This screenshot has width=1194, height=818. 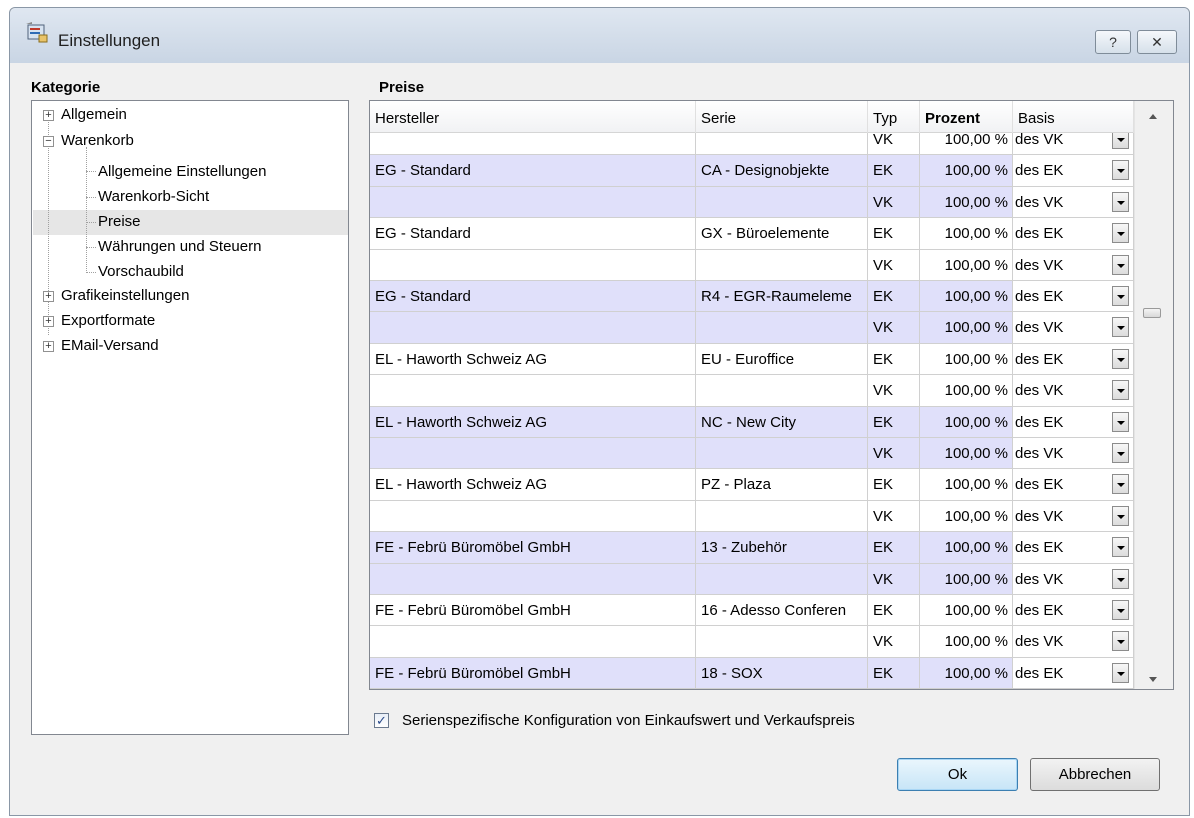 I want to click on cell-serie: R4 - EGR-Raumeleme, so click(x=782, y=296).